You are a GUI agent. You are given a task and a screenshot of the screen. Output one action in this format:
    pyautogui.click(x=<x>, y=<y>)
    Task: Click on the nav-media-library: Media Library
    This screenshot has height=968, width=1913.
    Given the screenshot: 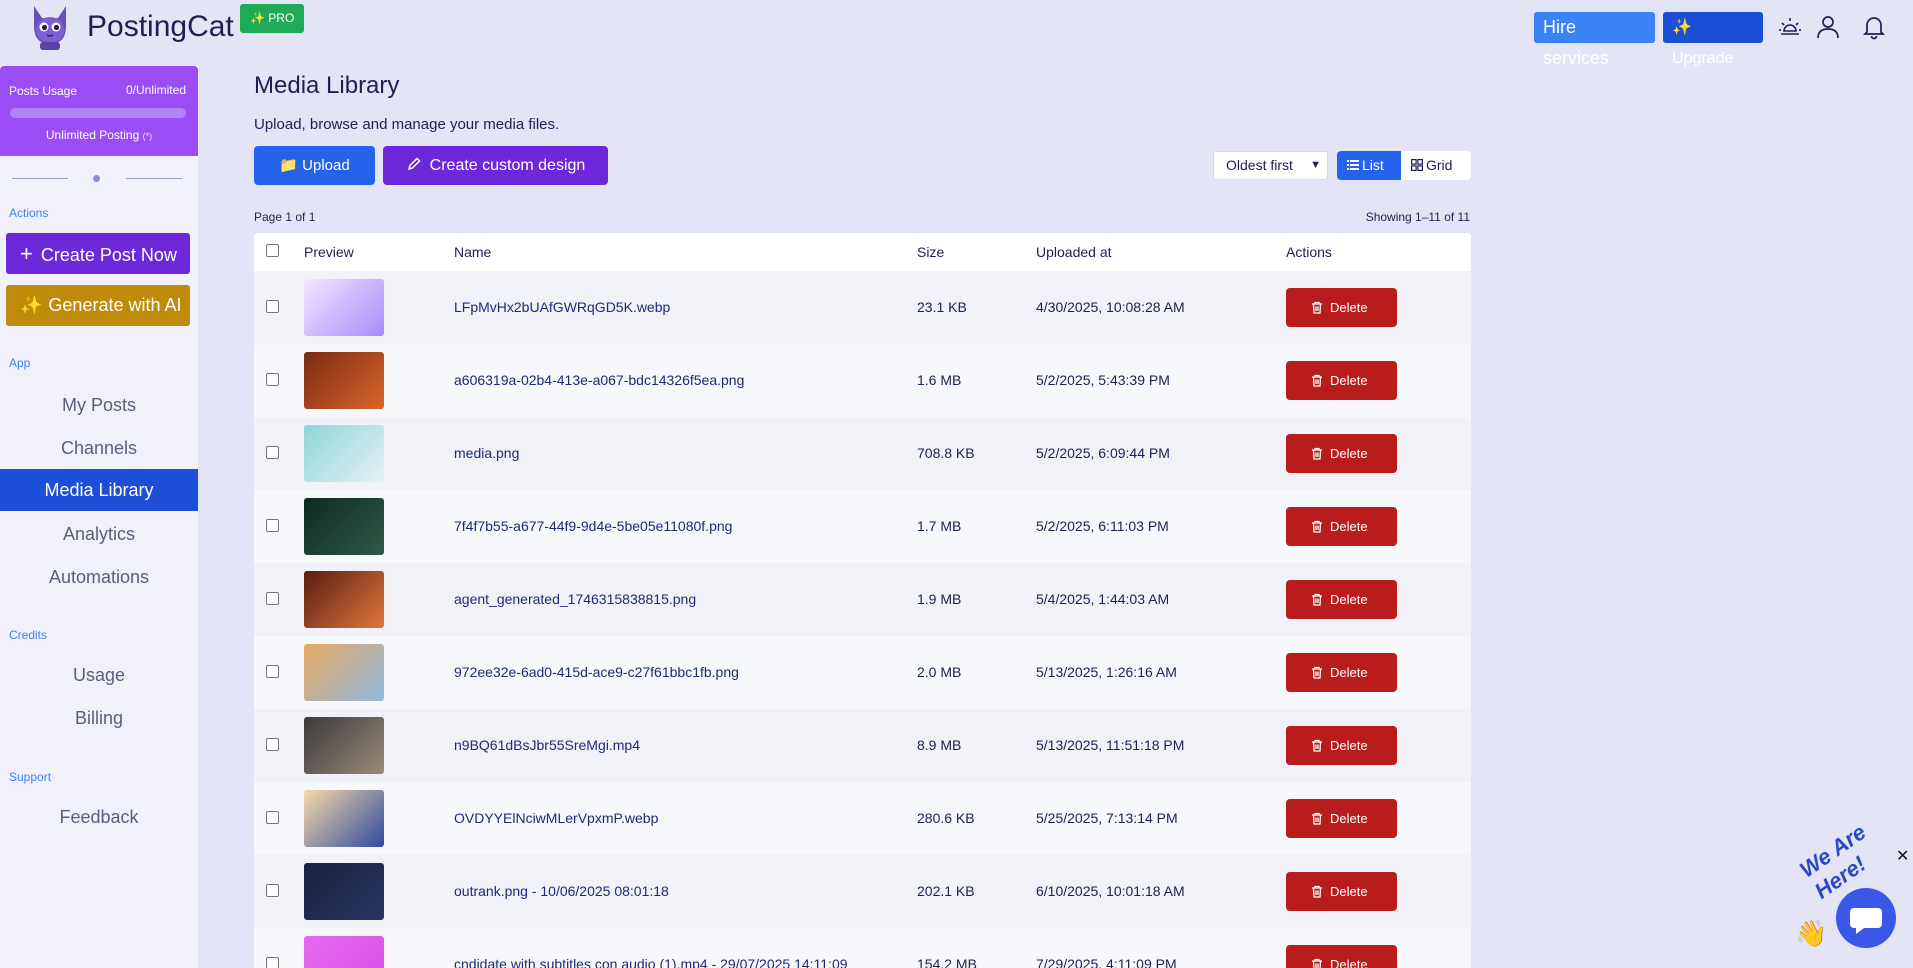 What is the action you would take?
    pyautogui.click(x=99, y=490)
    